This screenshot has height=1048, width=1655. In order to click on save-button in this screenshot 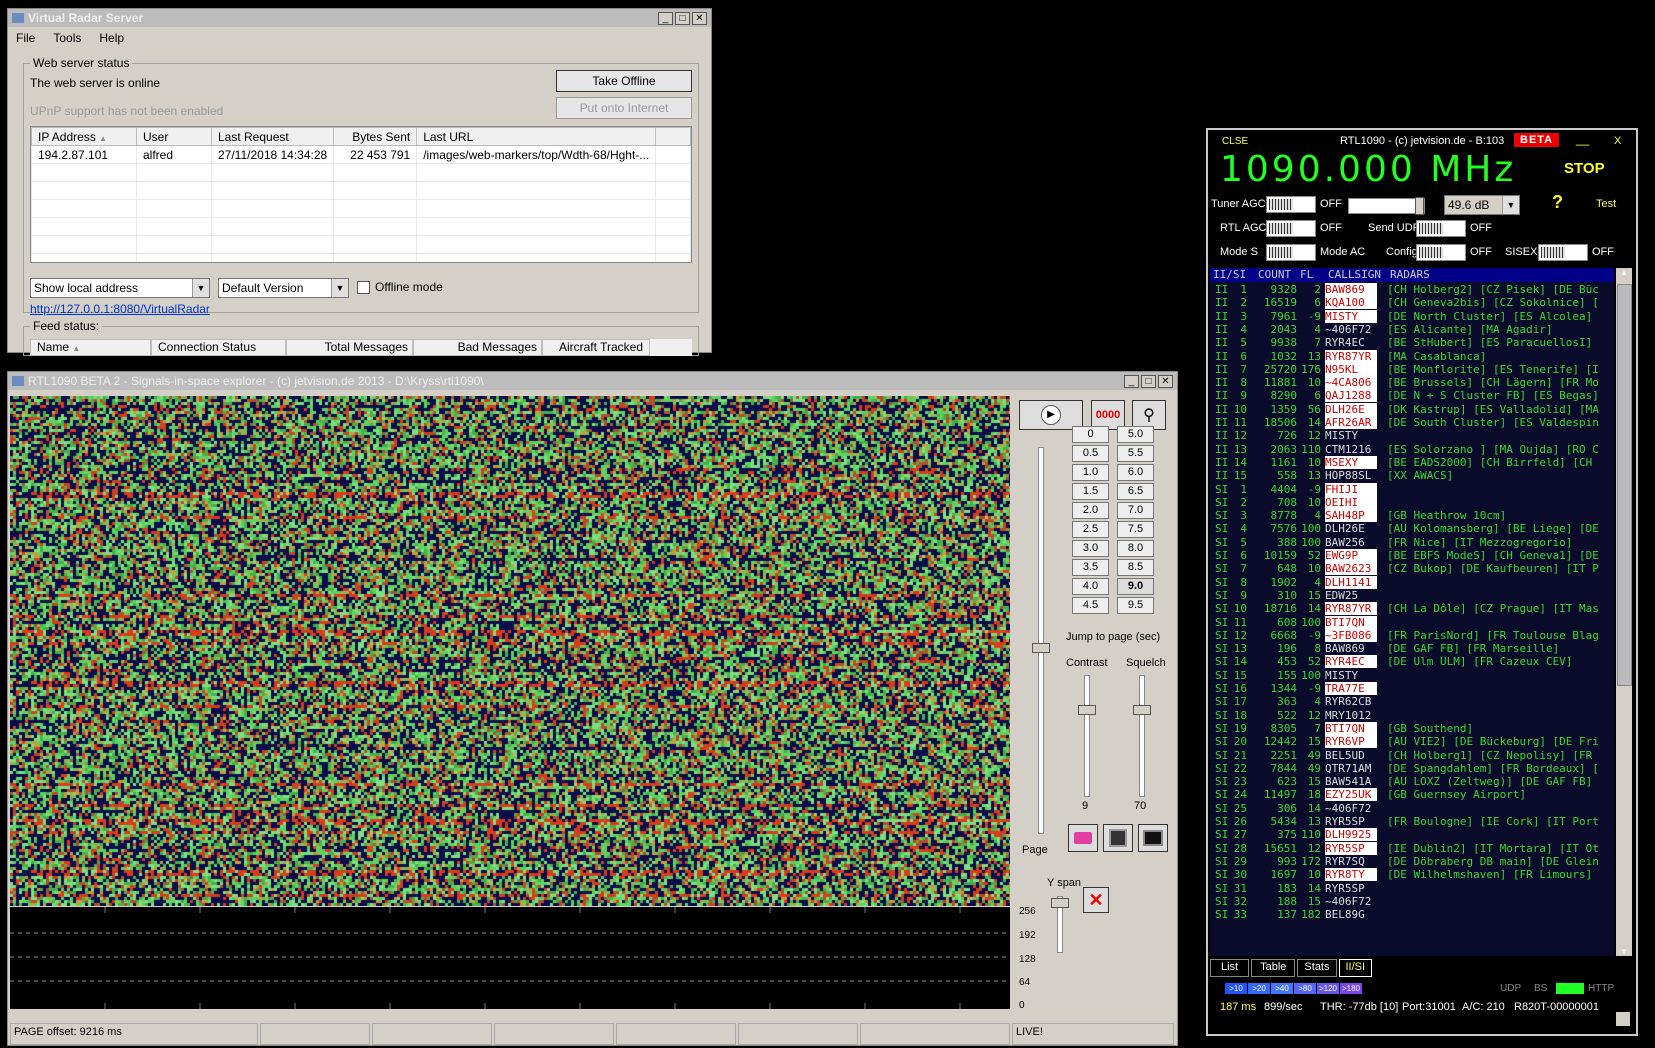, I will do `click(1118, 838)`.